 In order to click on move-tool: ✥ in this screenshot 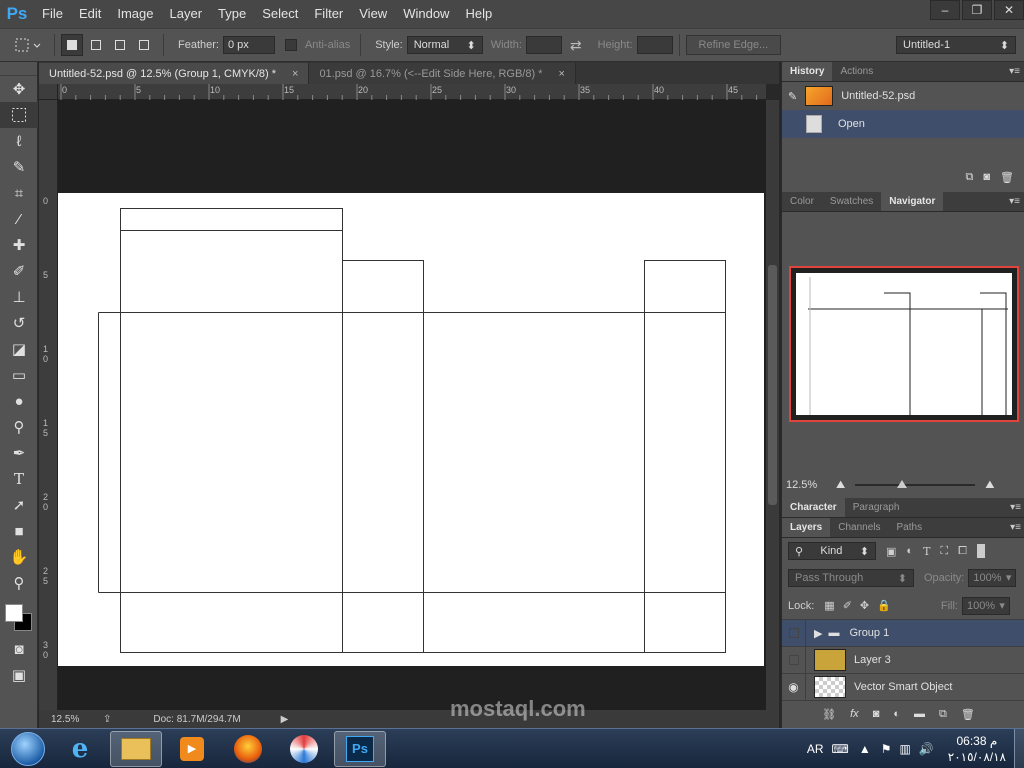, I will do `click(19, 89)`.